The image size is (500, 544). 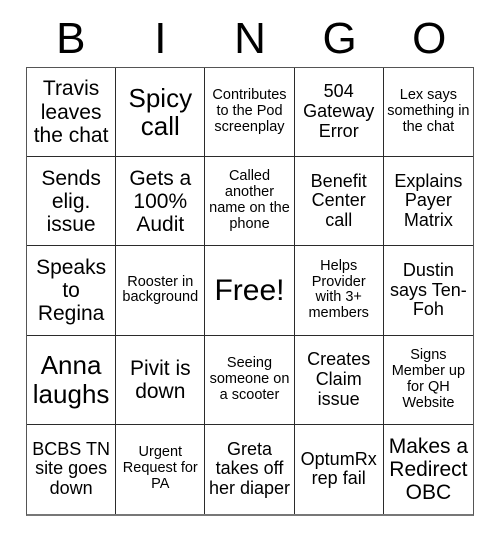 I want to click on bingo-cell-label: OptumRx rep fail, so click(x=338, y=468).